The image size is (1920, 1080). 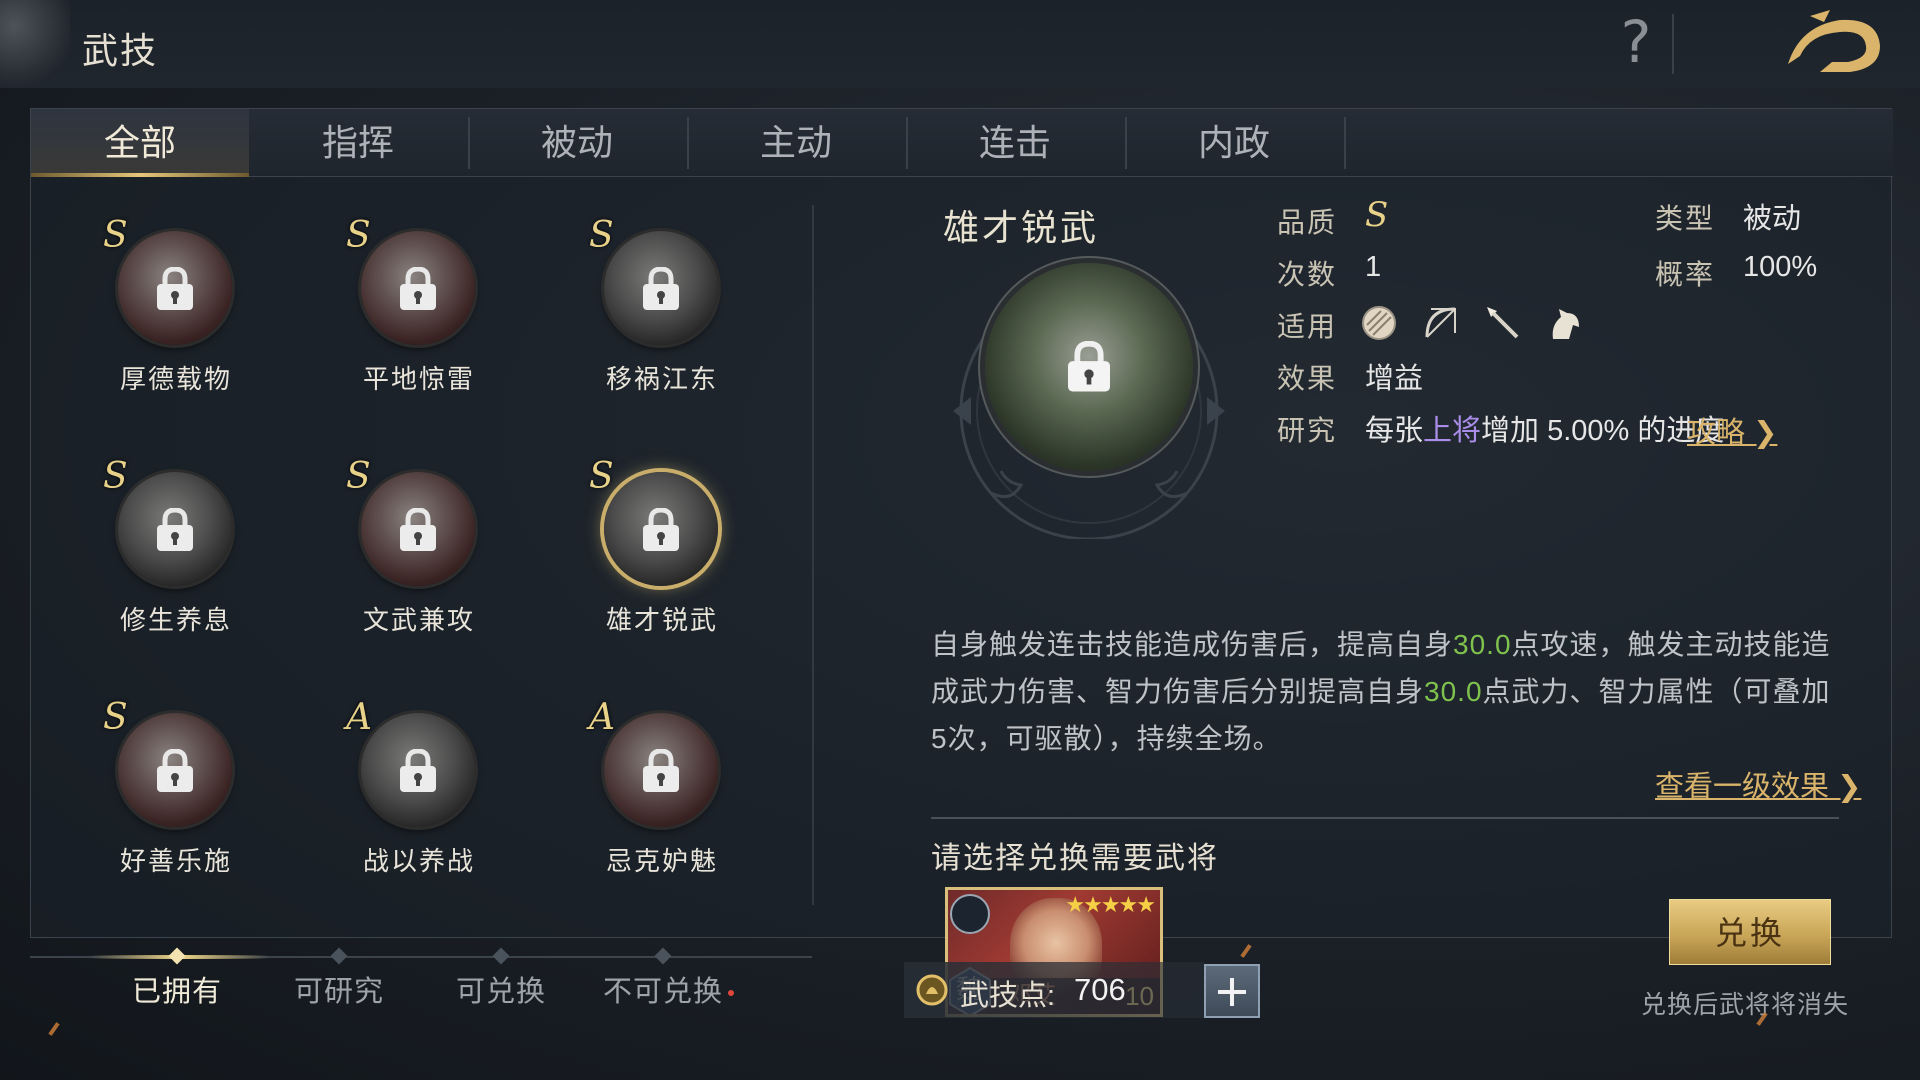 What do you see at coordinates (1742, 787) in the screenshot?
I see `view-level1-label: 查看一级效果` at bounding box center [1742, 787].